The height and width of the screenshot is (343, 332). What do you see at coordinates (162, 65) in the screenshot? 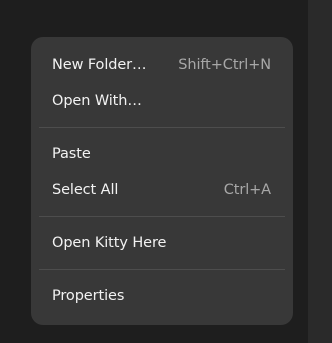
I see `menu-item-new-folder: New Folder… Shift+Ctrl+N` at bounding box center [162, 65].